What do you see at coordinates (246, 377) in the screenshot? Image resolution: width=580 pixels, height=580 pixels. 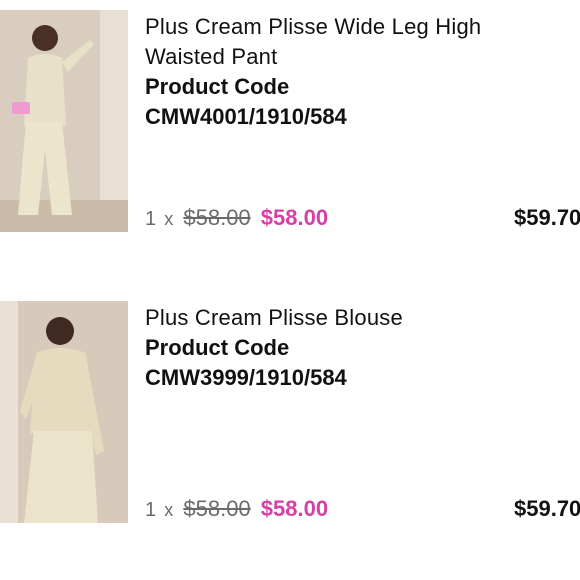 I see `product-code: CMW3999/1910/584` at bounding box center [246, 377].